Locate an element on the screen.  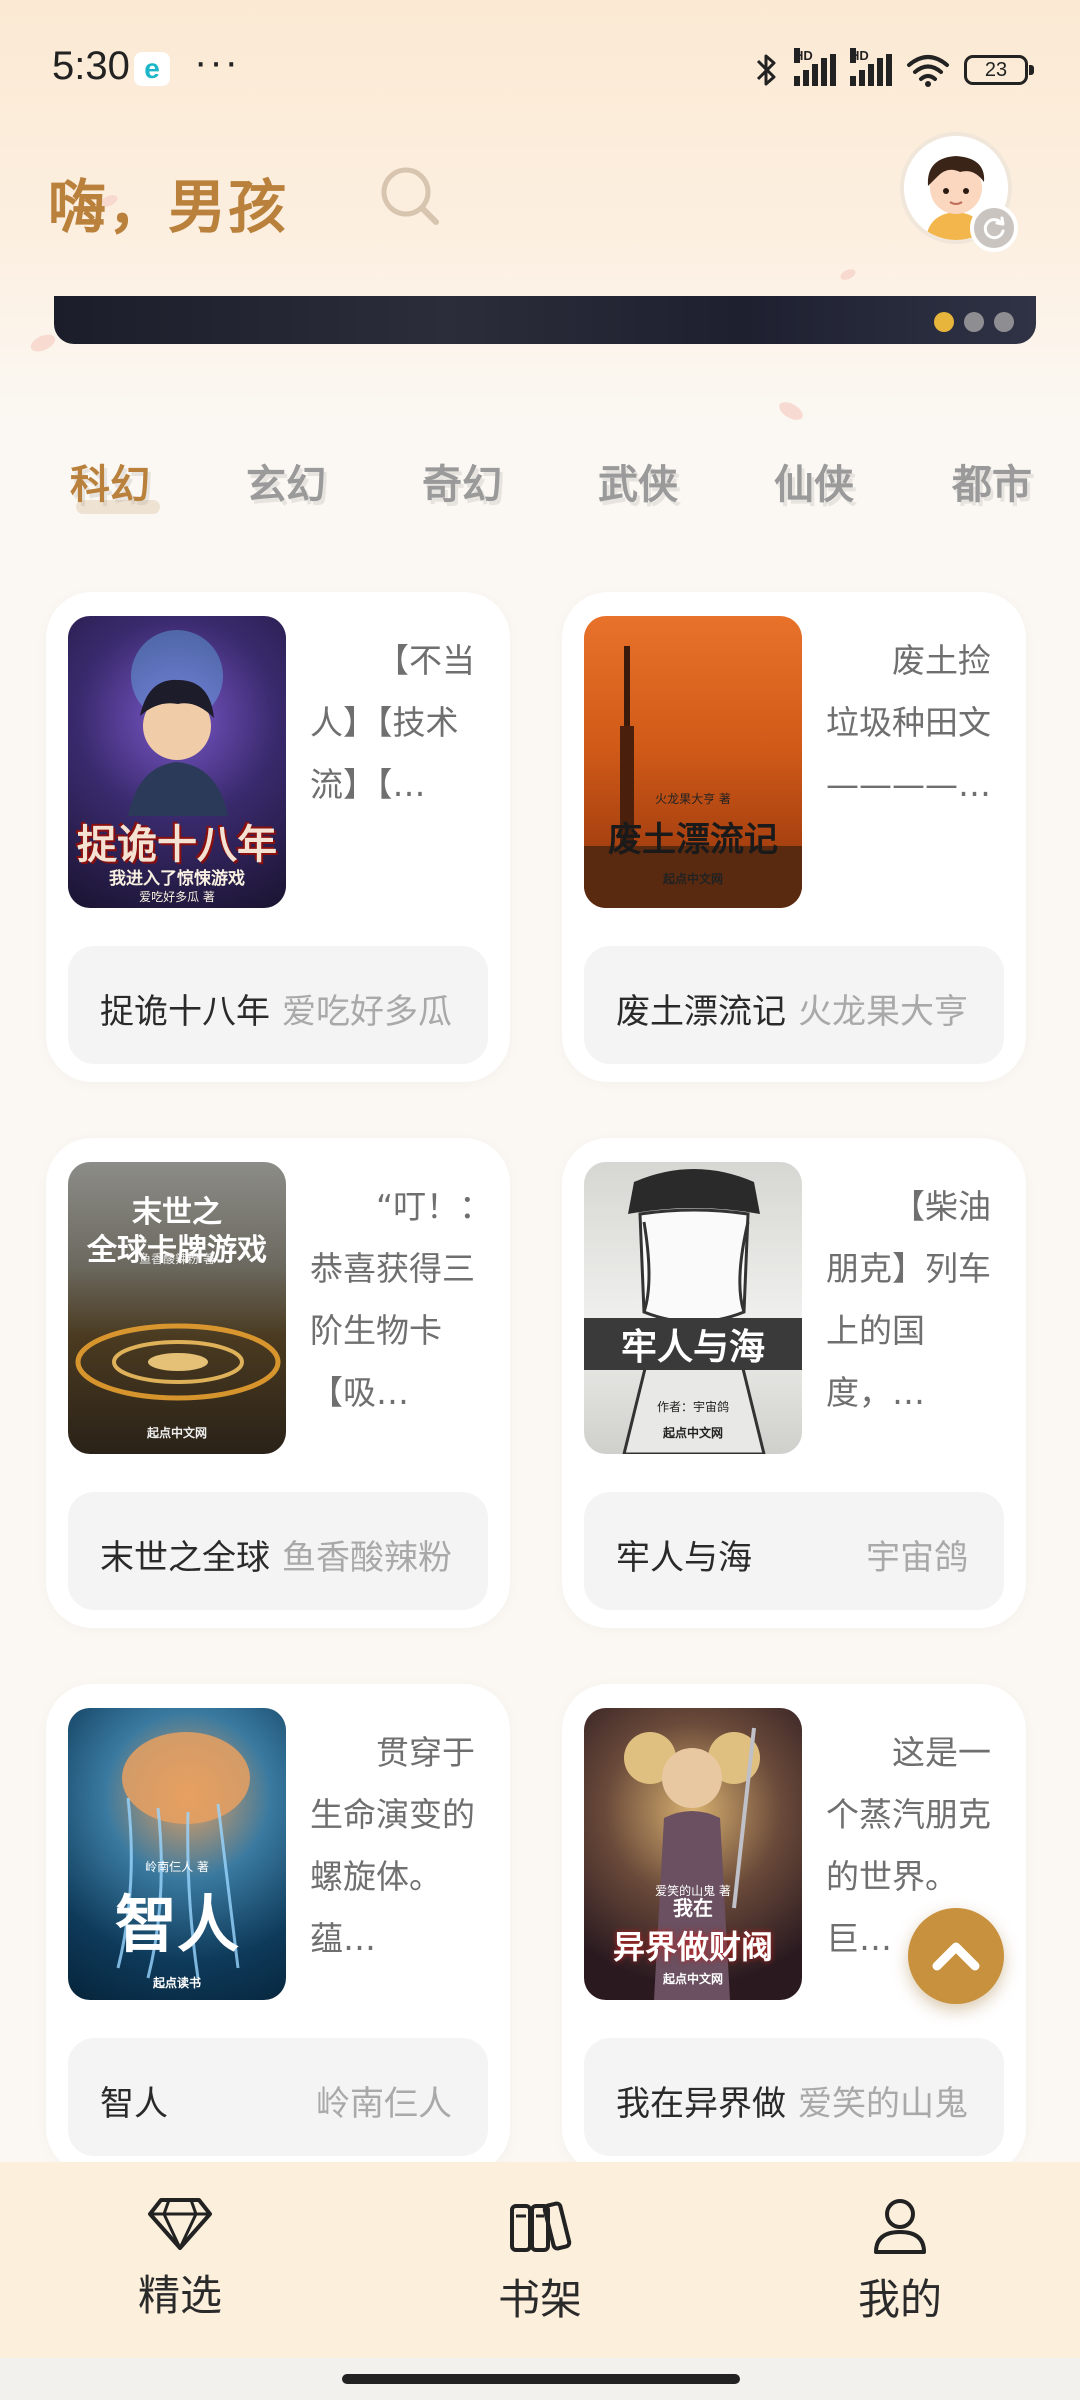
cover-author: 作者：宇宙鸽 is located at coordinates (692, 1407).